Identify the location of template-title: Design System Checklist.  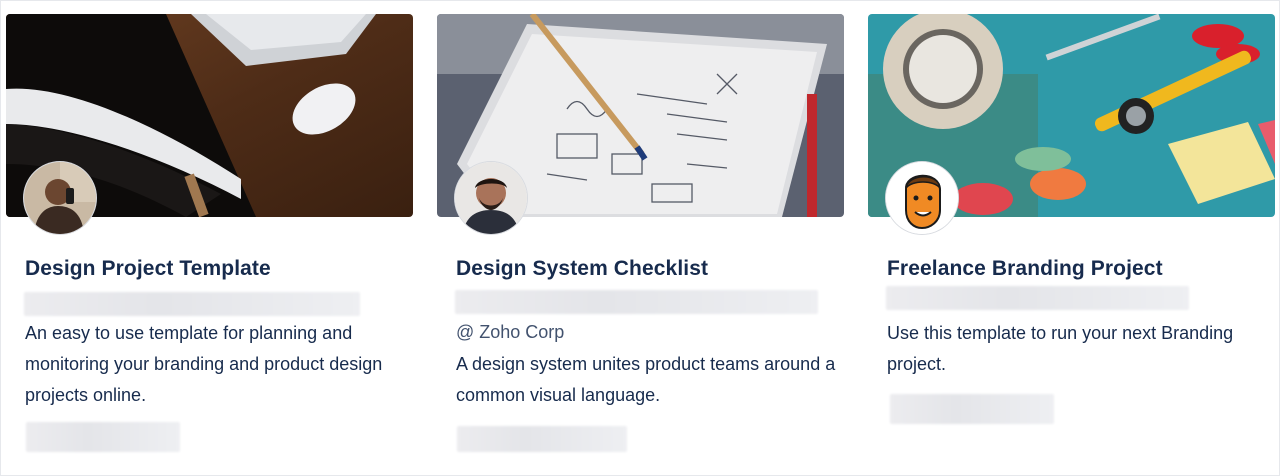
(582, 269).